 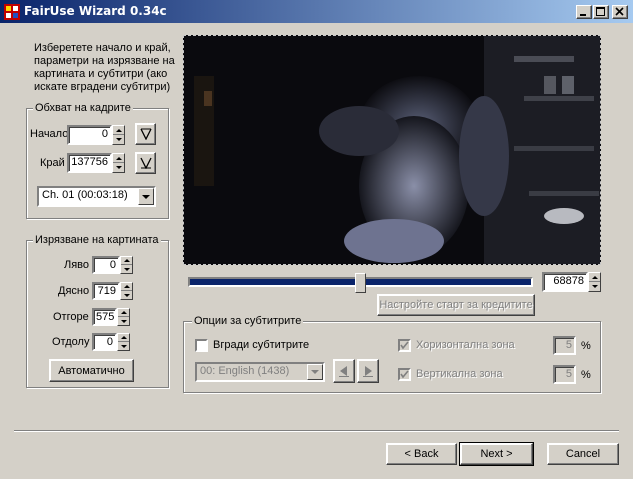 I want to click on crop-right-input: 719, so click(x=106, y=291).